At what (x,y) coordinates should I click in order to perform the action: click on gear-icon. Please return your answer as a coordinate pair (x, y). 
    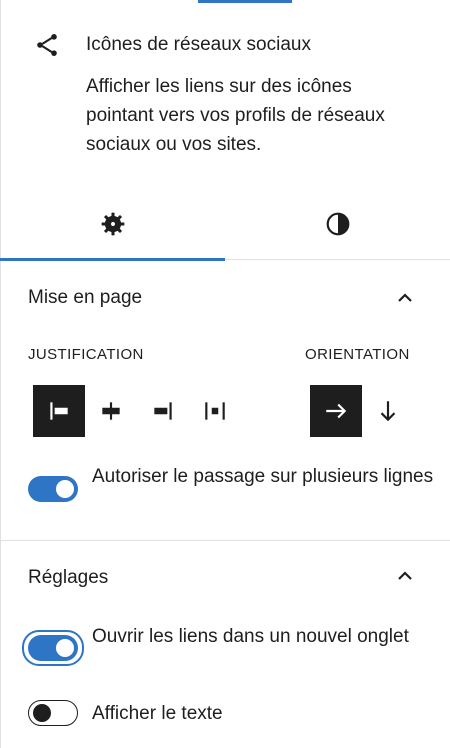
    Looking at the image, I should click on (112, 224).